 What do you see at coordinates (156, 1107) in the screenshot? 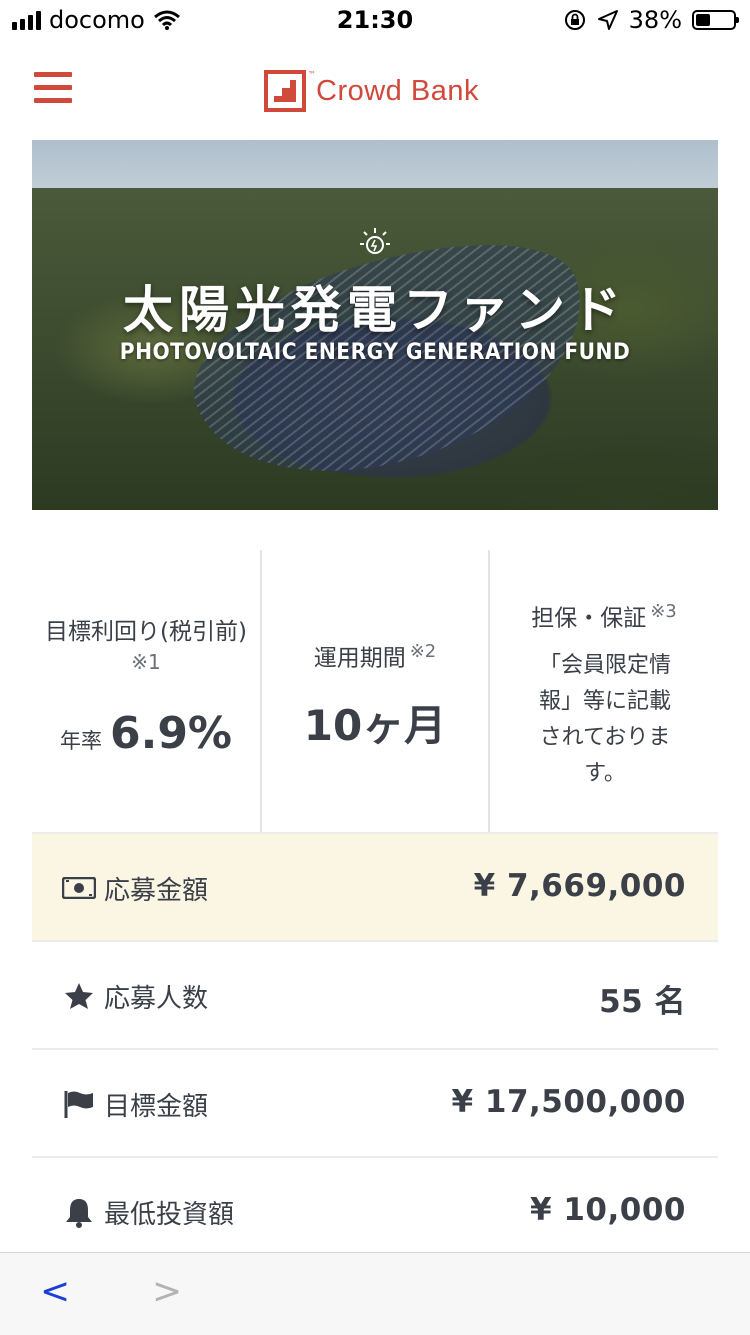
I see `row-label: 目標金額` at bounding box center [156, 1107].